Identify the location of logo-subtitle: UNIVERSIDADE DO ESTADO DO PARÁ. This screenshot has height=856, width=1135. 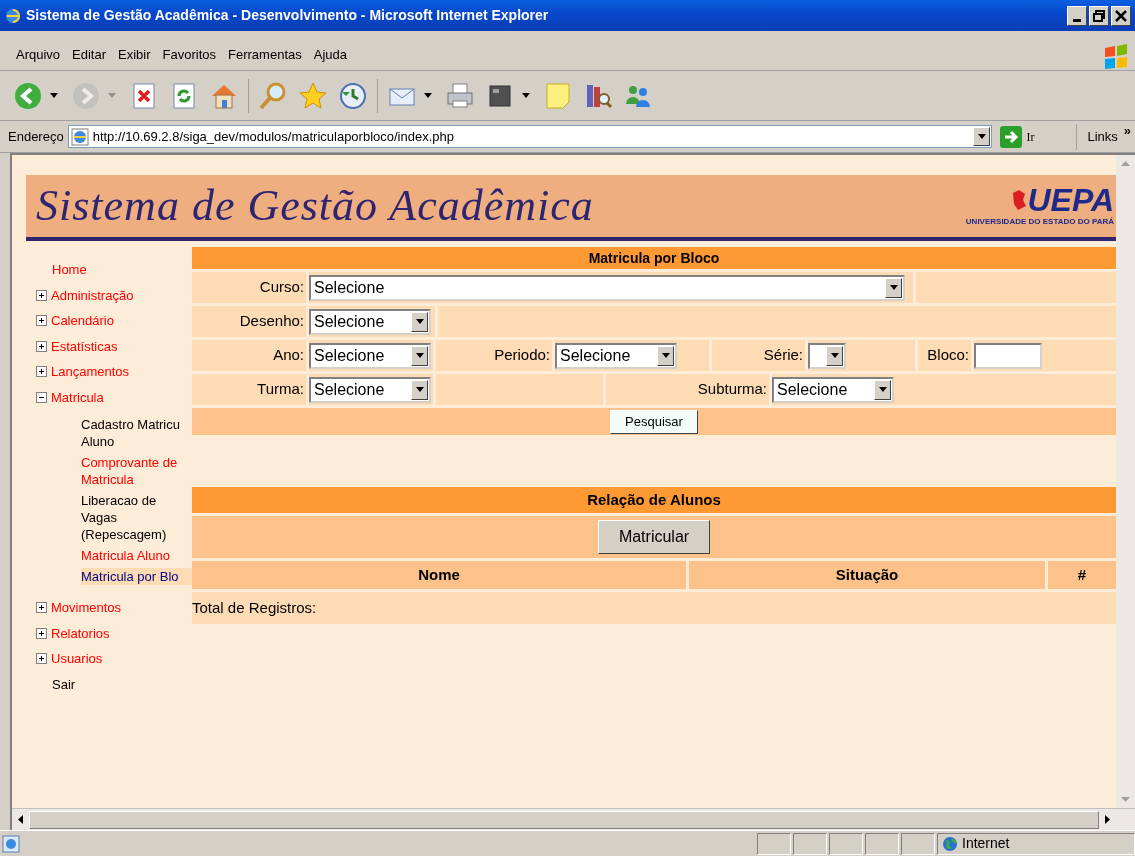
(1039, 222).